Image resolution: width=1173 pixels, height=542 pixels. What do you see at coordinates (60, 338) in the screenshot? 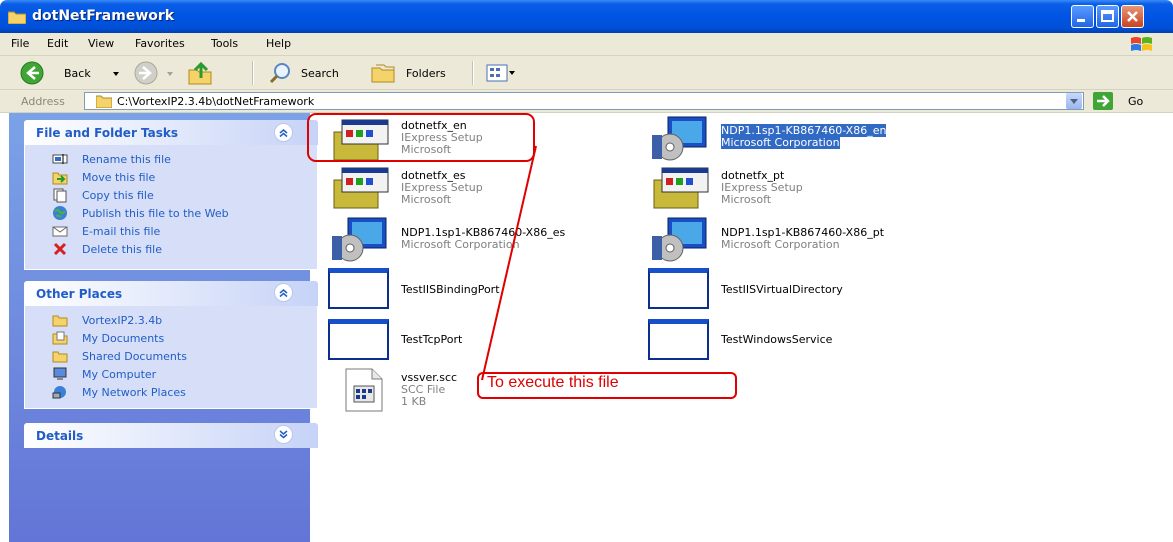
I see `my-documents-icon` at bounding box center [60, 338].